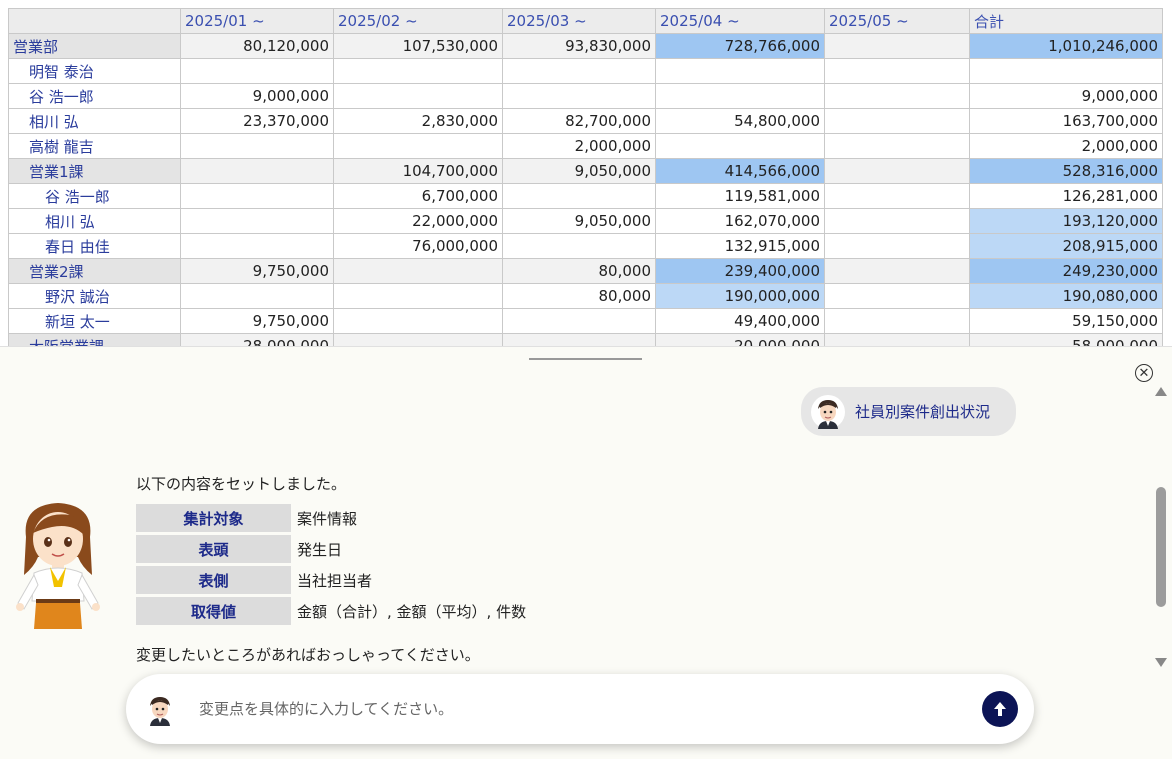 This screenshot has height=759, width=1172. I want to click on column-header: 2025/05 ~, so click(897, 21).